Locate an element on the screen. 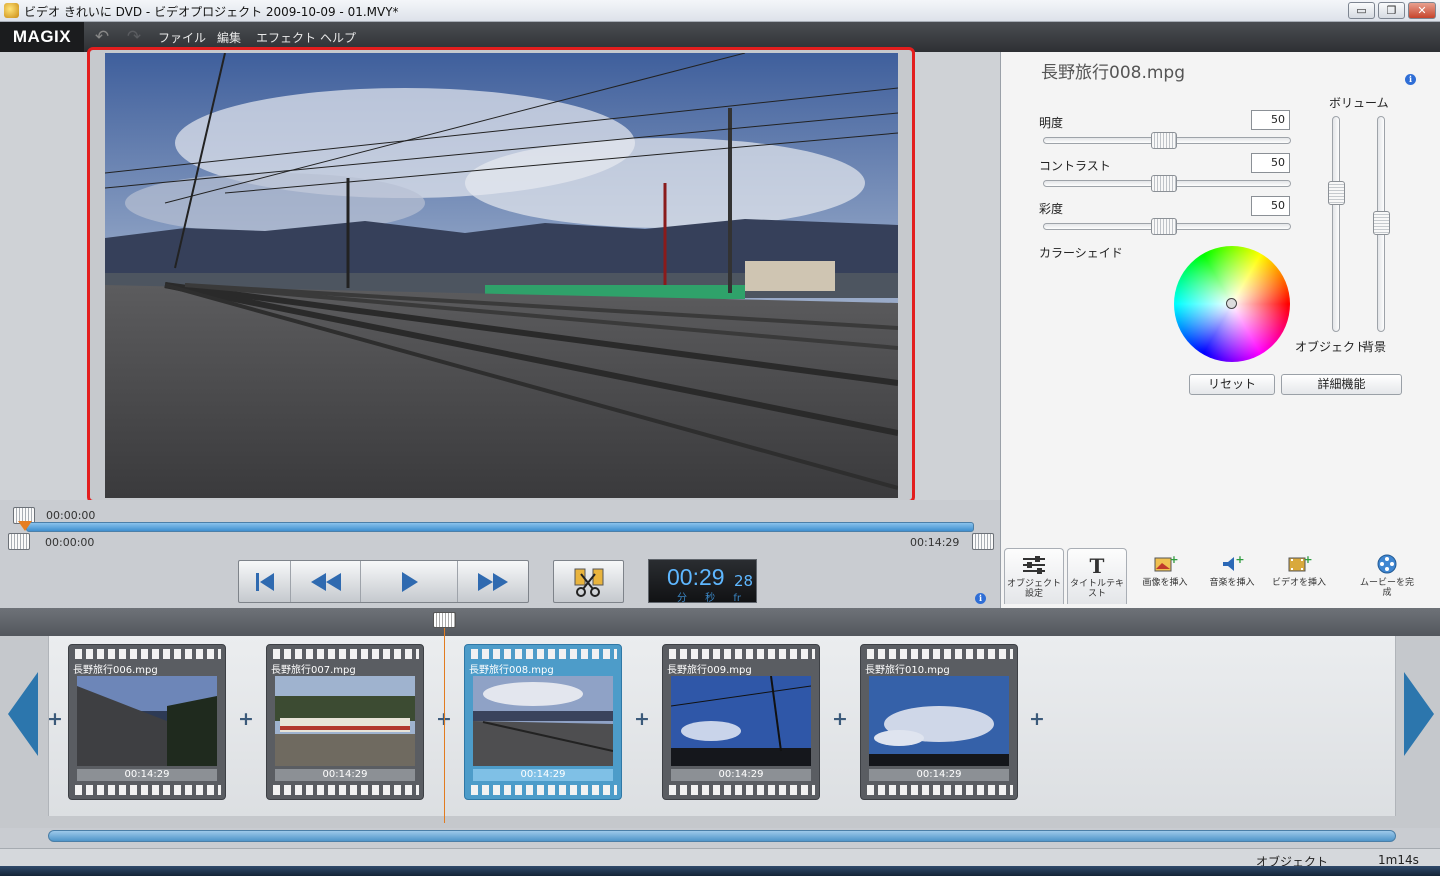 This screenshot has width=1440, height=876. rewind-button is located at coordinates (326, 581).